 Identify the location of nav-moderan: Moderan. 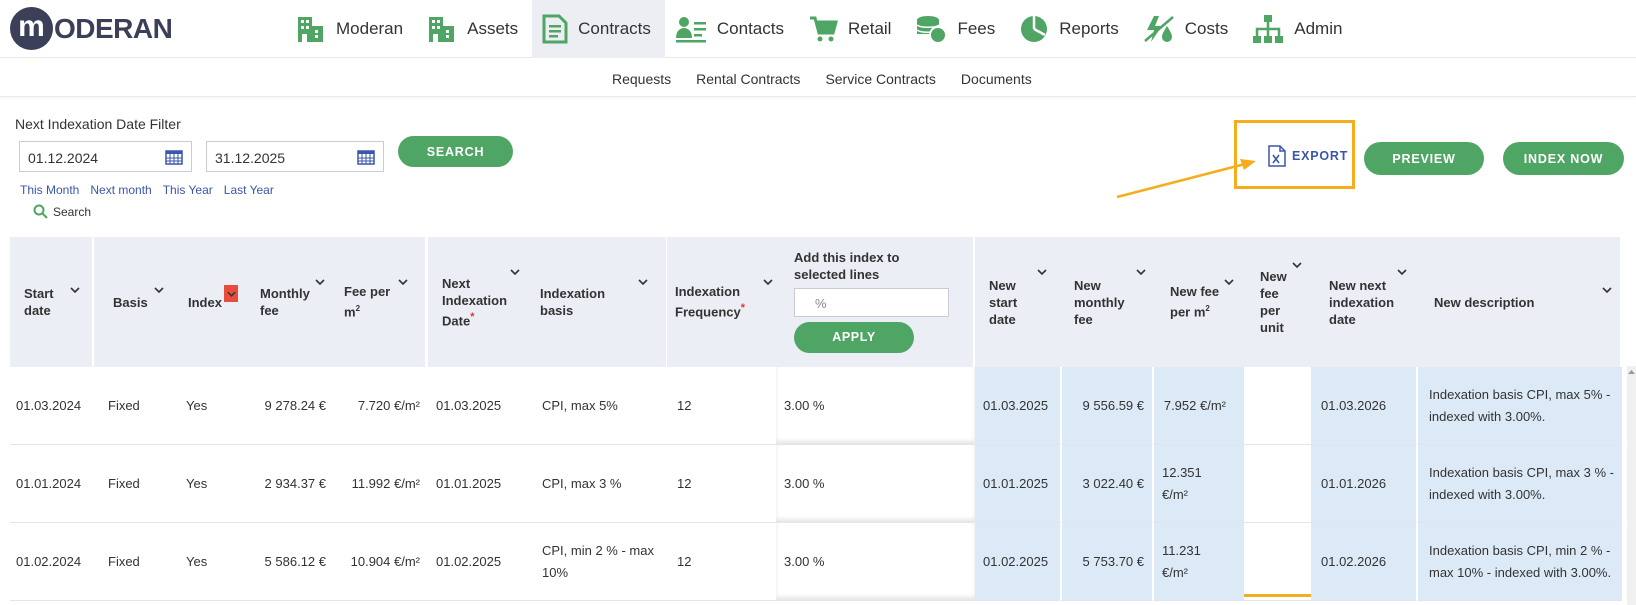
(351, 29).